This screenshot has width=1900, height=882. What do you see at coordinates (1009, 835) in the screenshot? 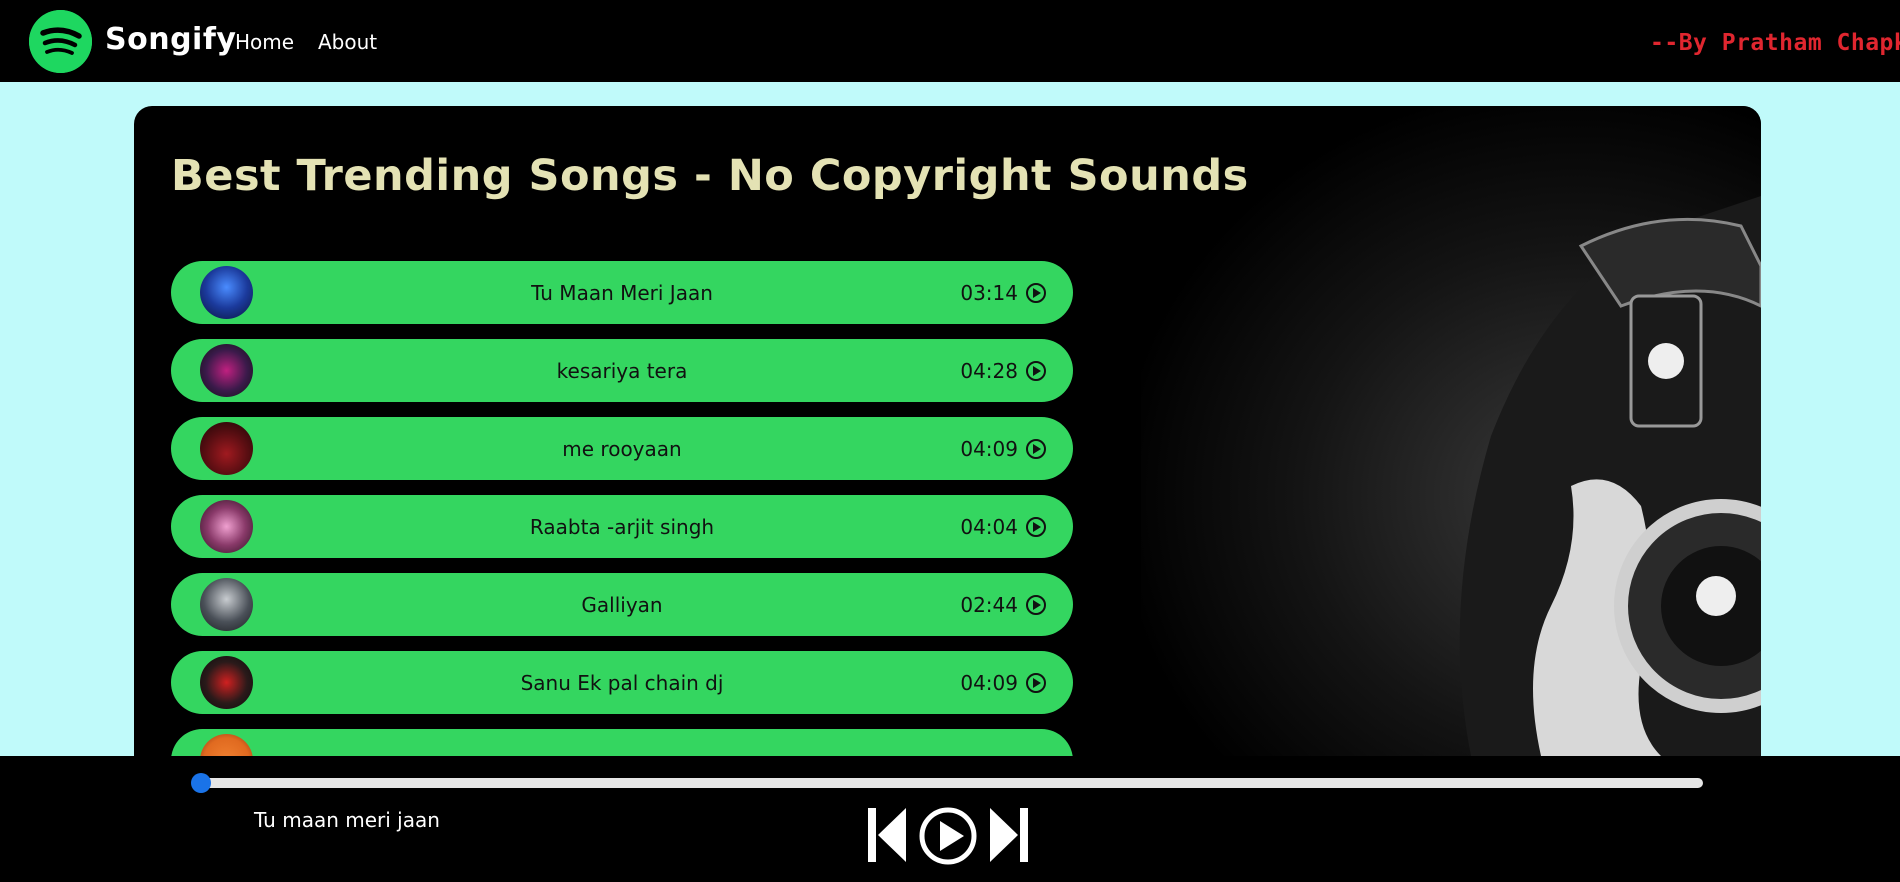
I see `next-icon` at bounding box center [1009, 835].